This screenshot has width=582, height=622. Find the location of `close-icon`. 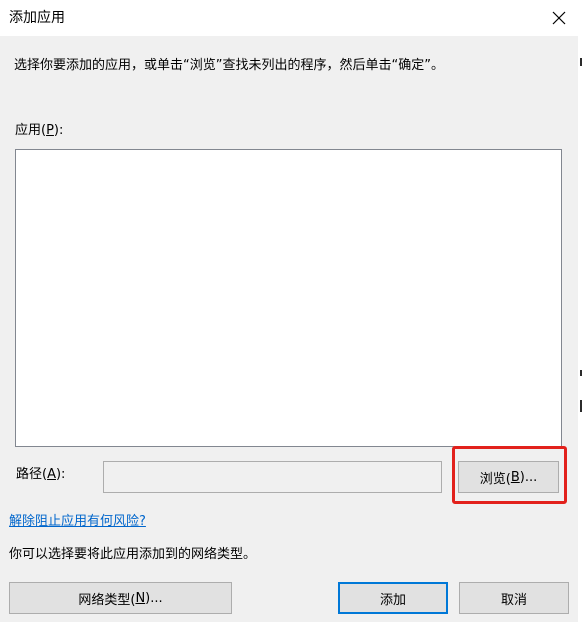

close-icon is located at coordinates (559, 18).